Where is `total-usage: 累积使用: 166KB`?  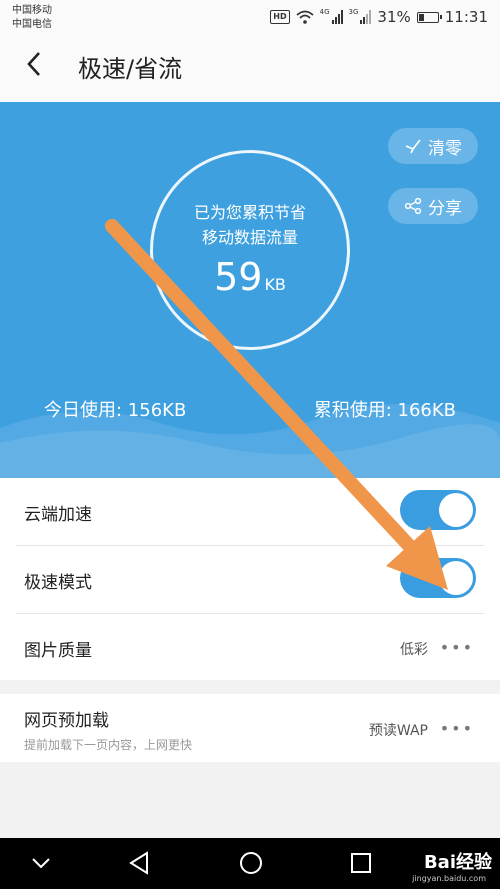
total-usage: 累积使用: 166KB is located at coordinates (384, 410).